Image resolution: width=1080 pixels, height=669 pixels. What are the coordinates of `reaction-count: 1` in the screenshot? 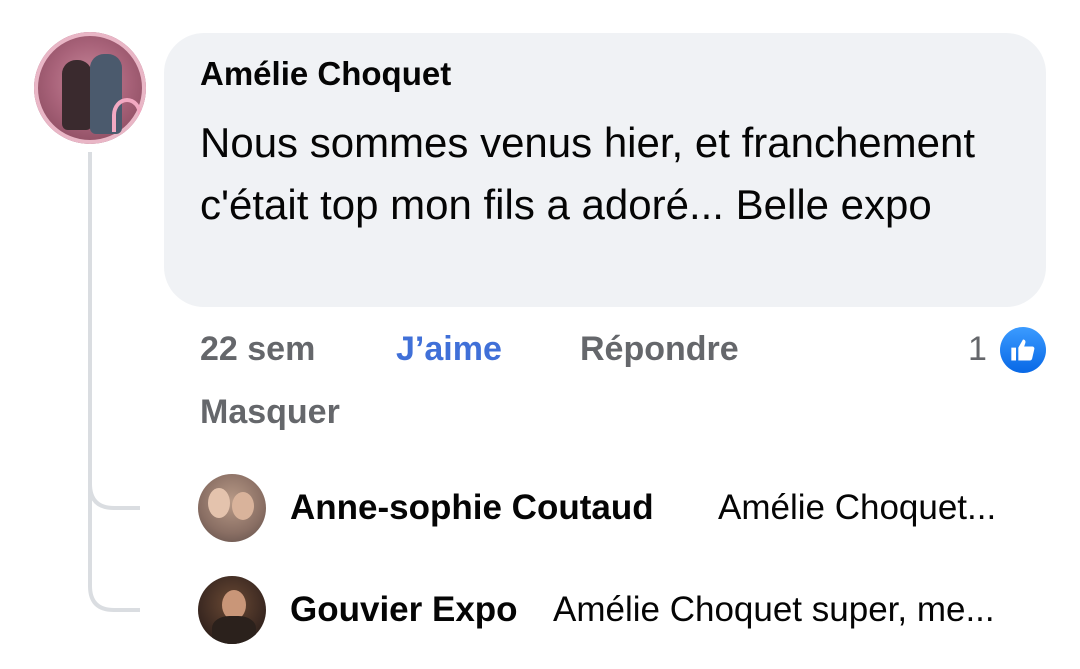 It's located at (977, 349).